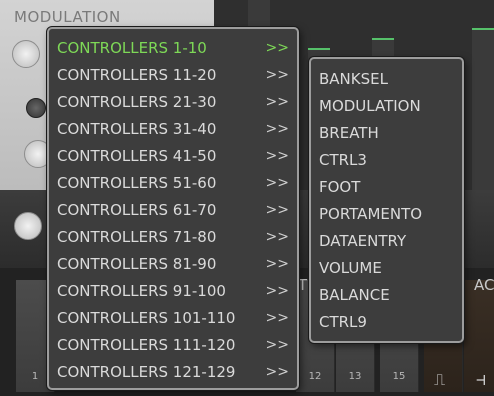  I want to click on menu-item-label: CONTROLLERS 111-120, so click(146, 345).